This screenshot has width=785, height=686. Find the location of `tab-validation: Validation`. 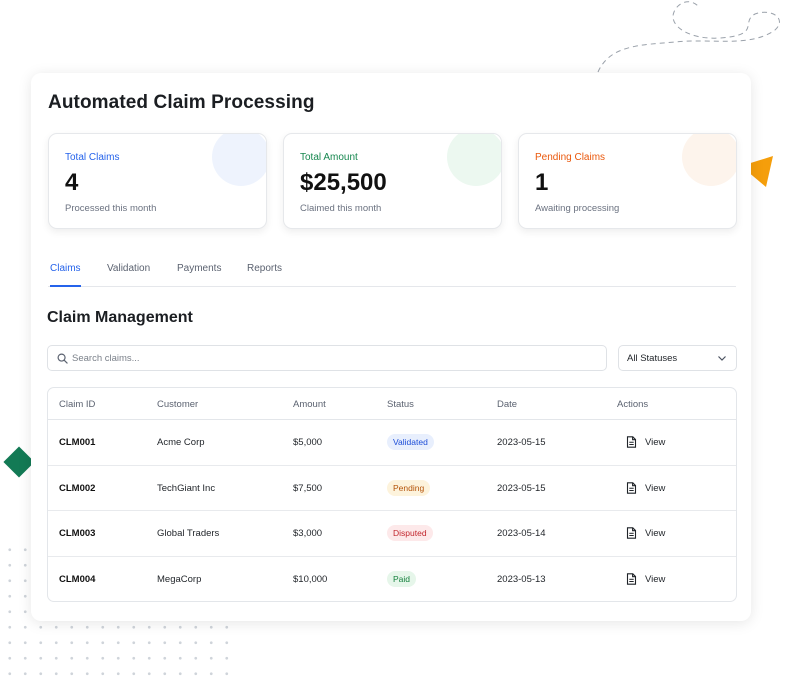

tab-validation: Validation is located at coordinates (128, 274).